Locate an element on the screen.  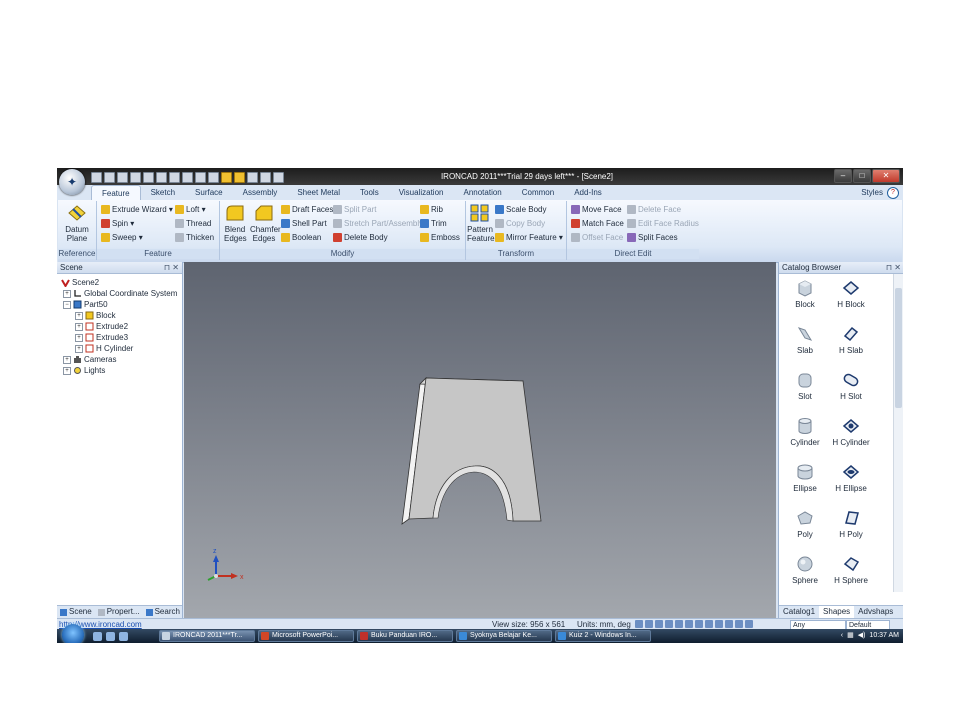
tab-advshaps: Advshaps is located at coordinates (875, 612).